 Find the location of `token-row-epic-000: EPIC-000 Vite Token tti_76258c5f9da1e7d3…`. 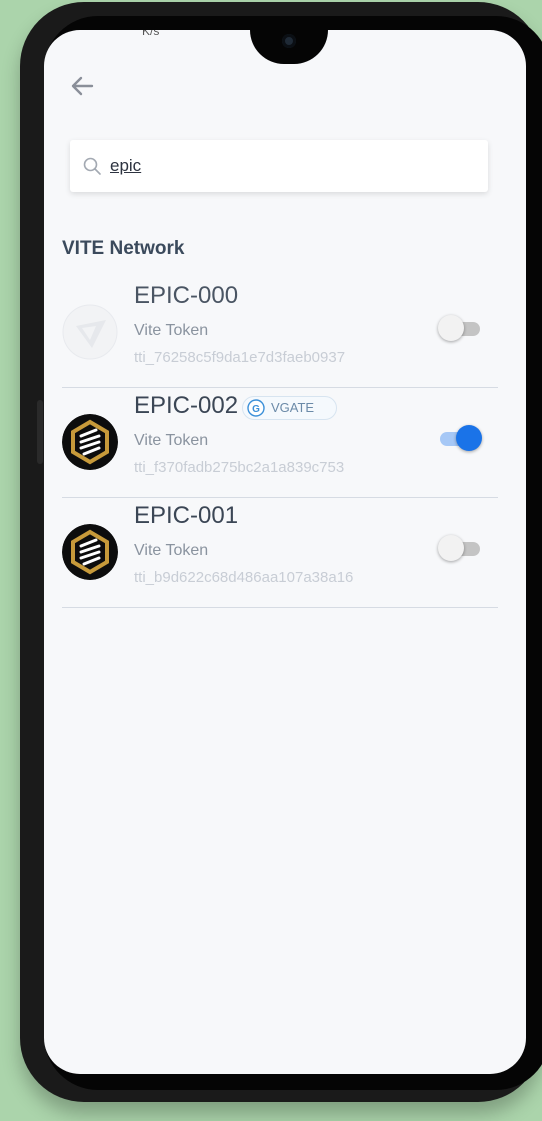

token-row-epic-000: EPIC-000 Vite Token tti_76258c5f9da1e7d3… is located at coordinates (280, 334).